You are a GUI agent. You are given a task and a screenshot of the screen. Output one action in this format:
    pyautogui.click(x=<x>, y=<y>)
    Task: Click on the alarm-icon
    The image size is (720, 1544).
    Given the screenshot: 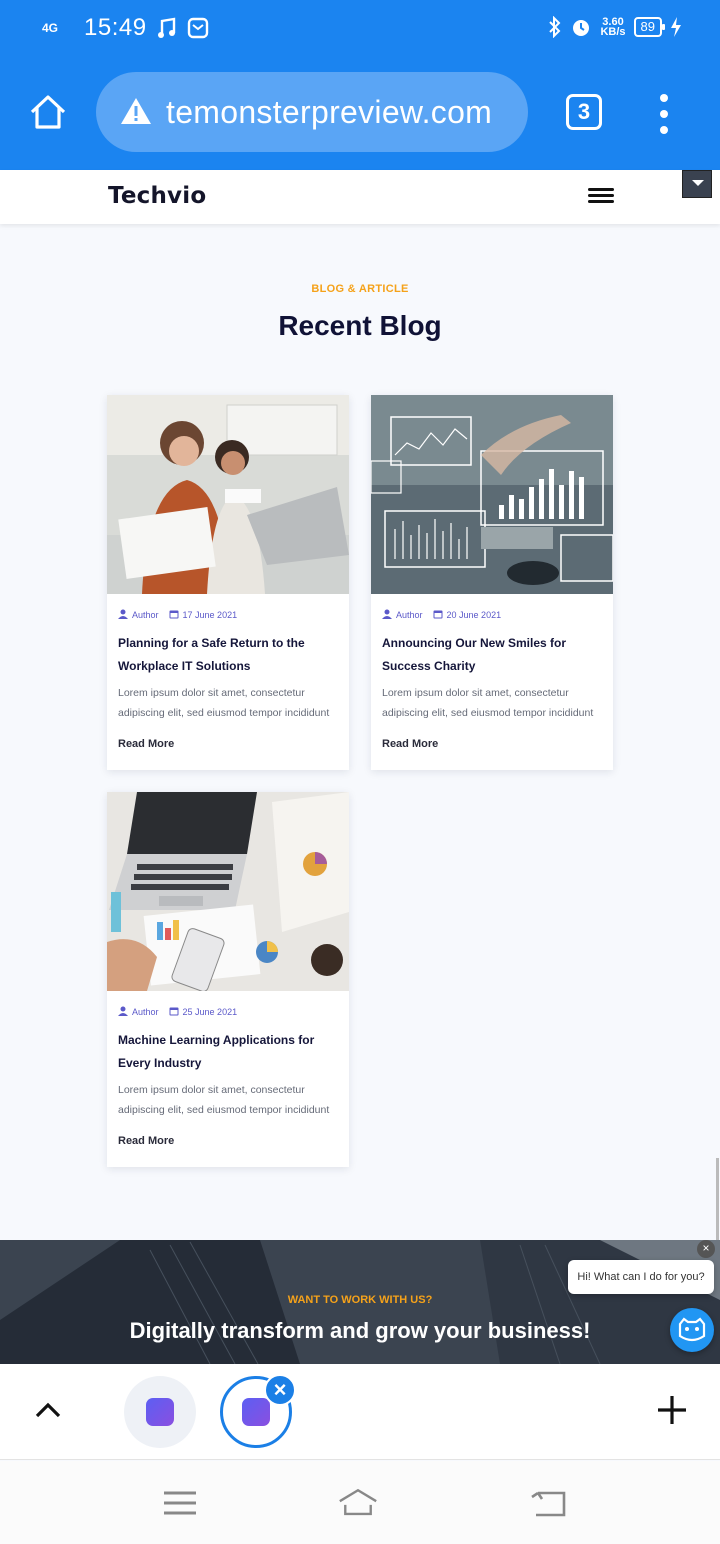 What is the action you would take?
    pyautogui.click(x=581, y=28)
    